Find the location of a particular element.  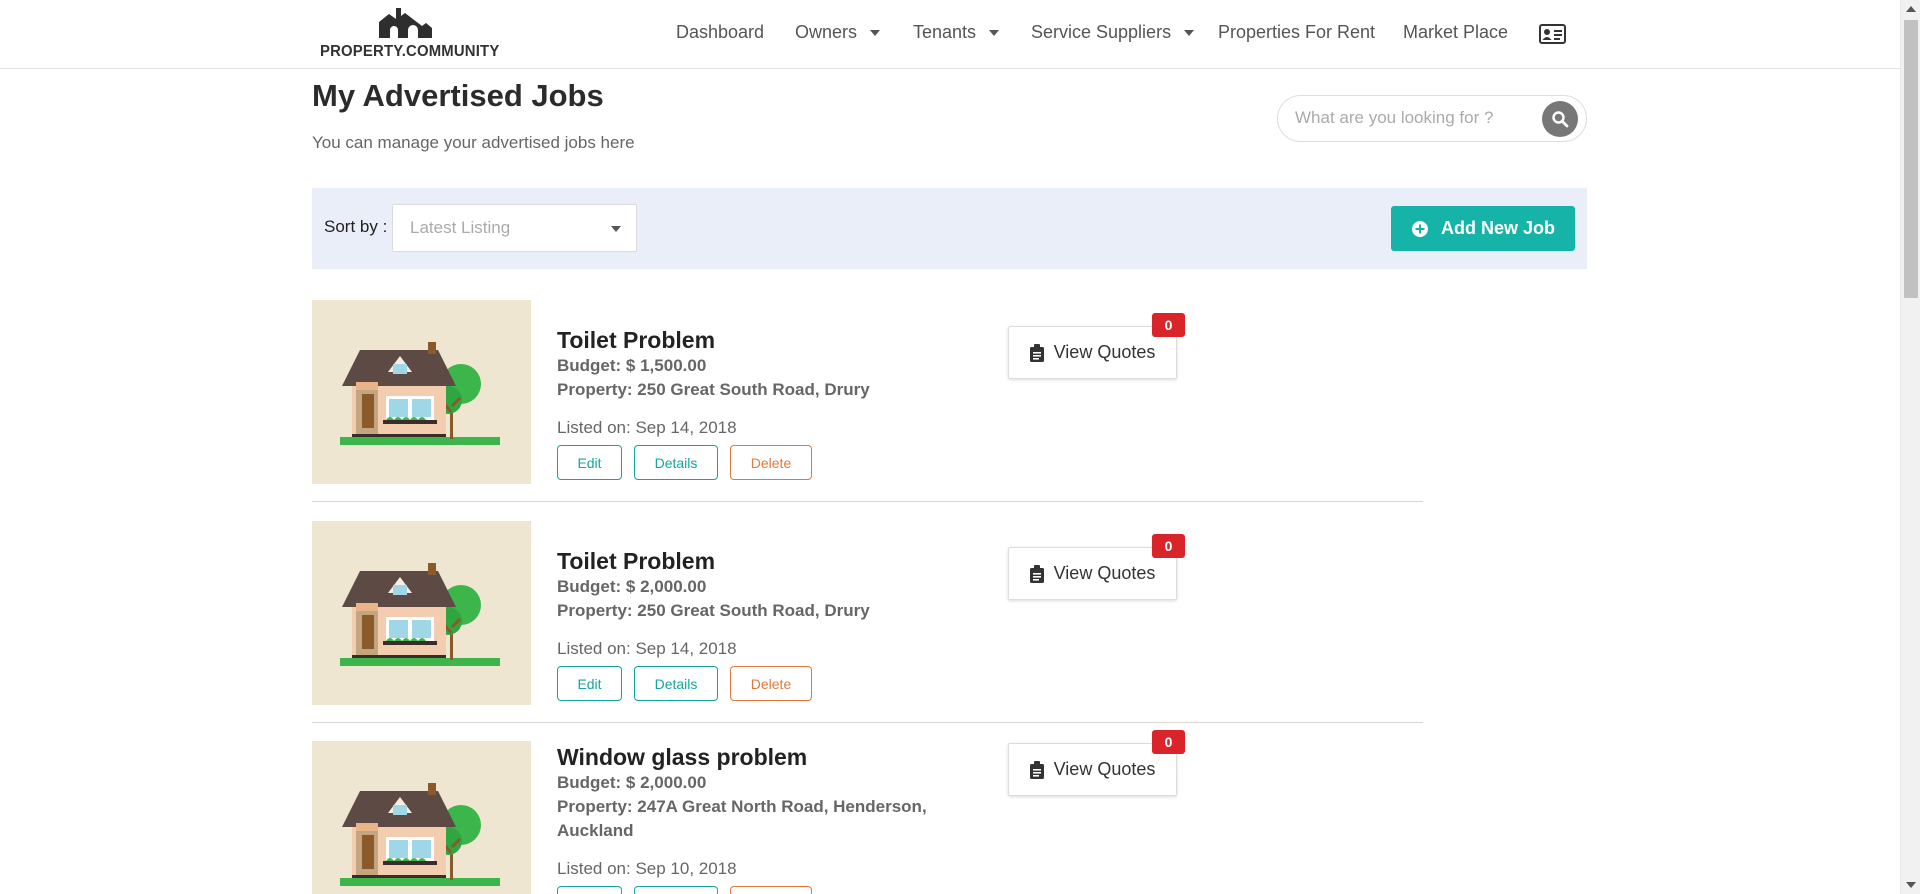

sort-select: Latest Listing is located at coordinates (514, 228).